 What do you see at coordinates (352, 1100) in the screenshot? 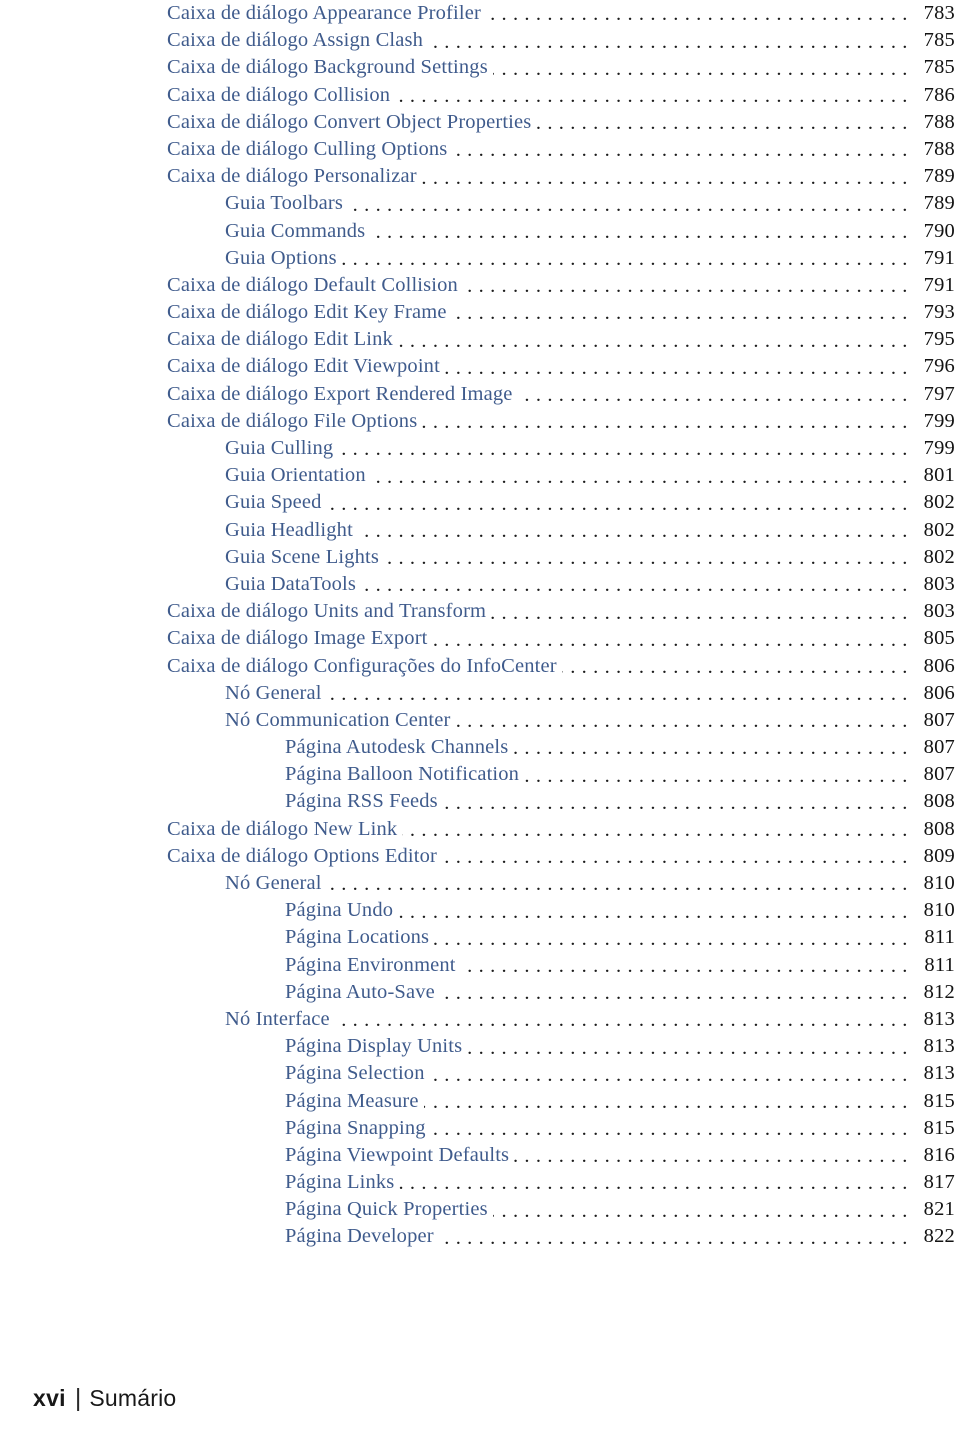
I see `toc-entry-title: Página Measure` at bounding box center [352, 1100].